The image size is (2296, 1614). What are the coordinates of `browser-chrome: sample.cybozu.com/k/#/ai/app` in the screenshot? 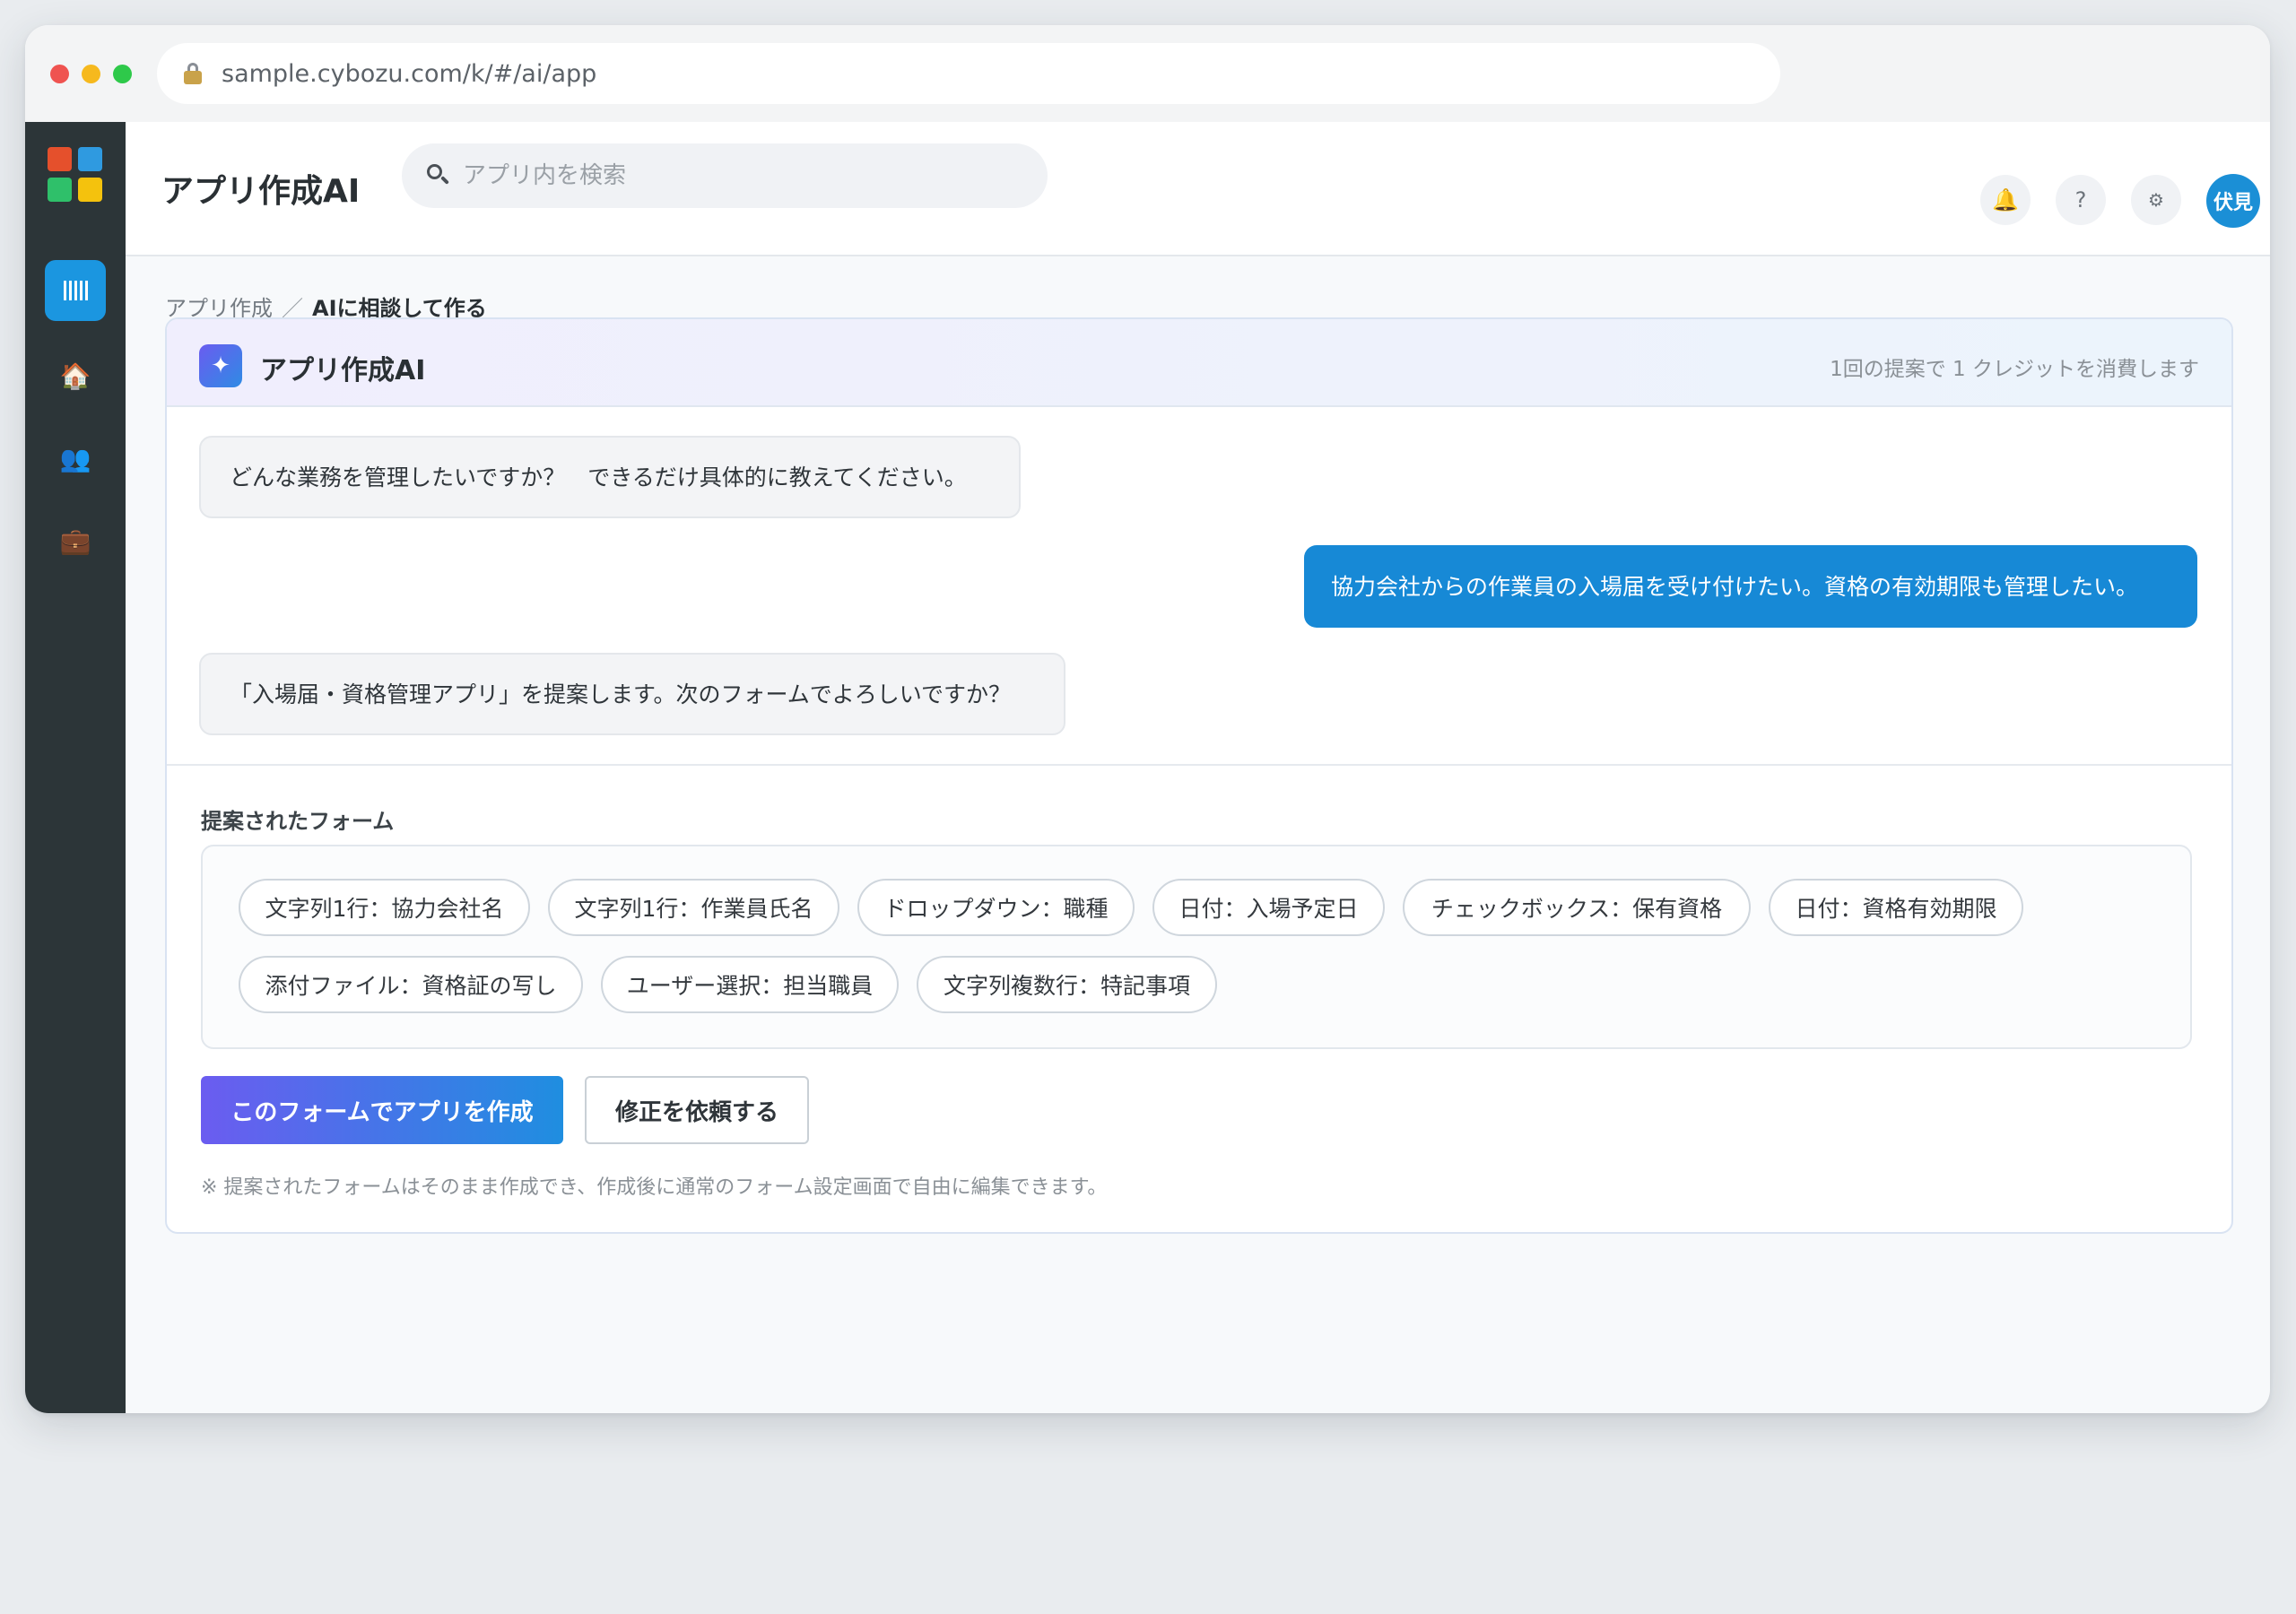 It's located at (1147, 73).